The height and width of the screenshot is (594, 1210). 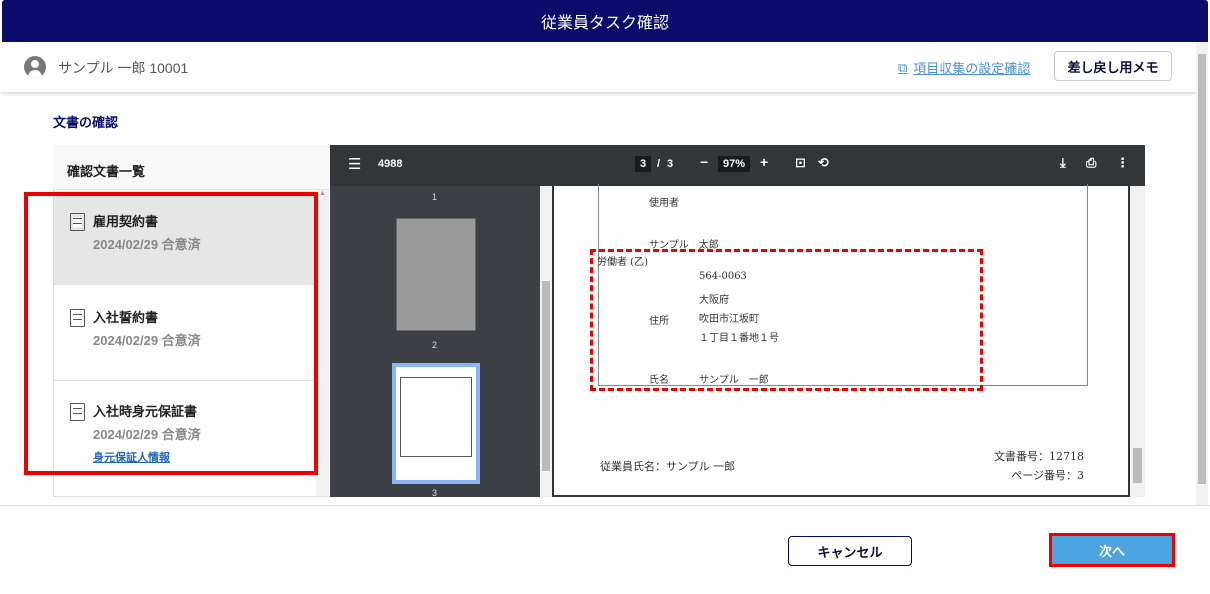 I want to click on thumb-label: 2, so click(x=435, y=345).